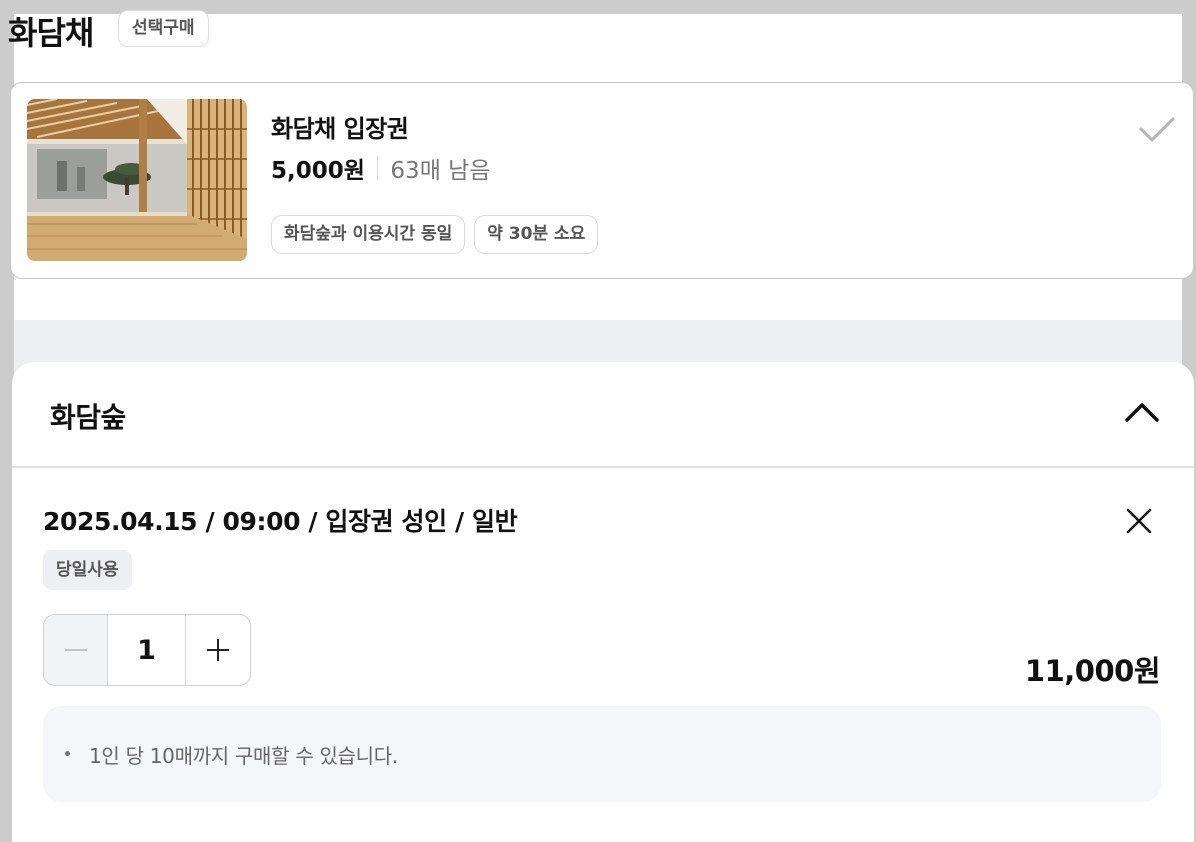  I want to click on ticket-name: 화담채 입장권, so click(340, 129).